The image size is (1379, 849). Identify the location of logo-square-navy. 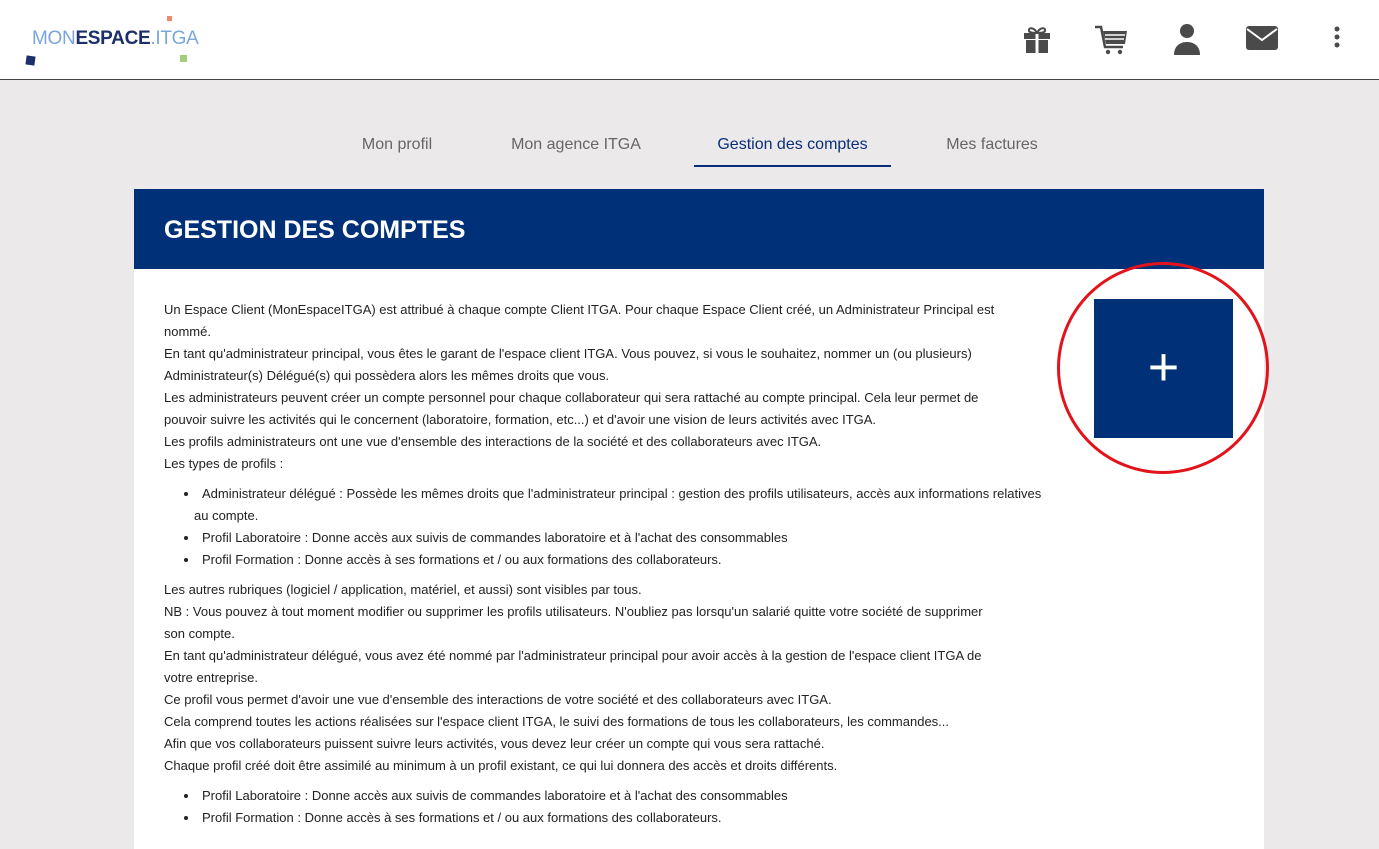
(30, 60).